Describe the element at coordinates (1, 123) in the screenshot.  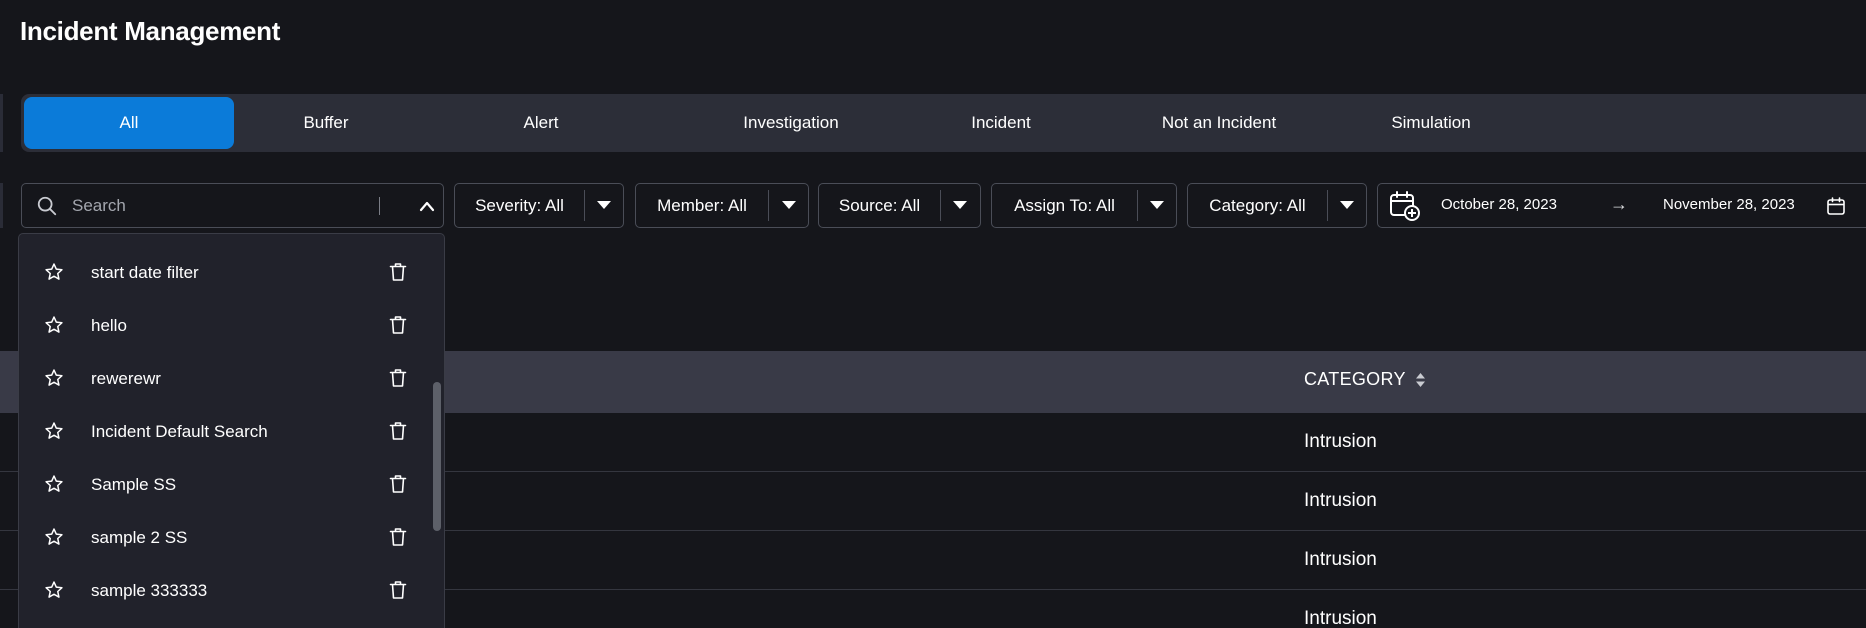
I see `left-edge-tabs` at that location.